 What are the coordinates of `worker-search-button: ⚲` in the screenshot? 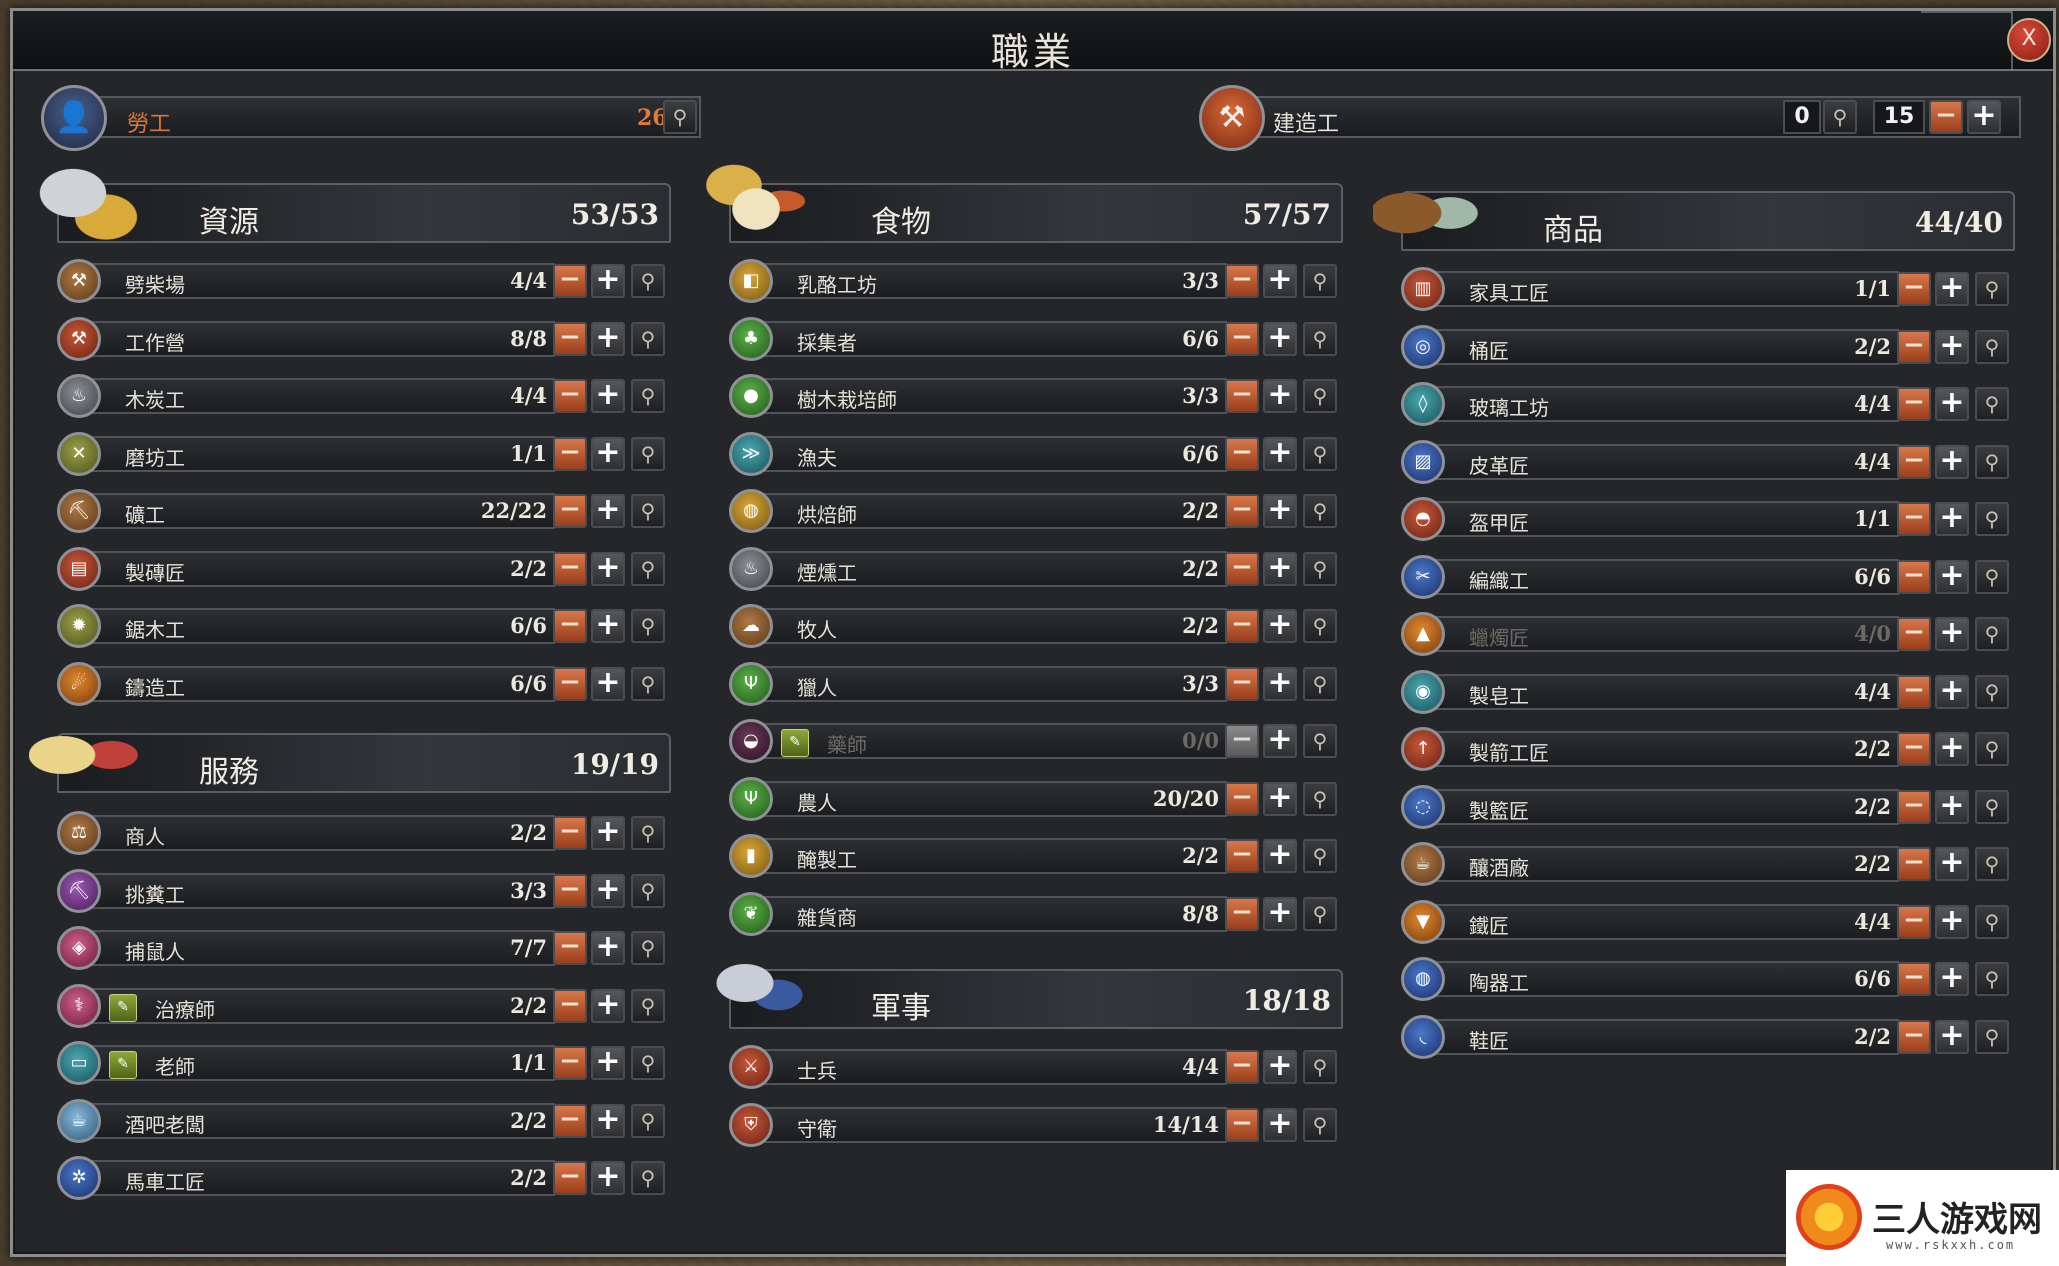 It's located at (680, 117).